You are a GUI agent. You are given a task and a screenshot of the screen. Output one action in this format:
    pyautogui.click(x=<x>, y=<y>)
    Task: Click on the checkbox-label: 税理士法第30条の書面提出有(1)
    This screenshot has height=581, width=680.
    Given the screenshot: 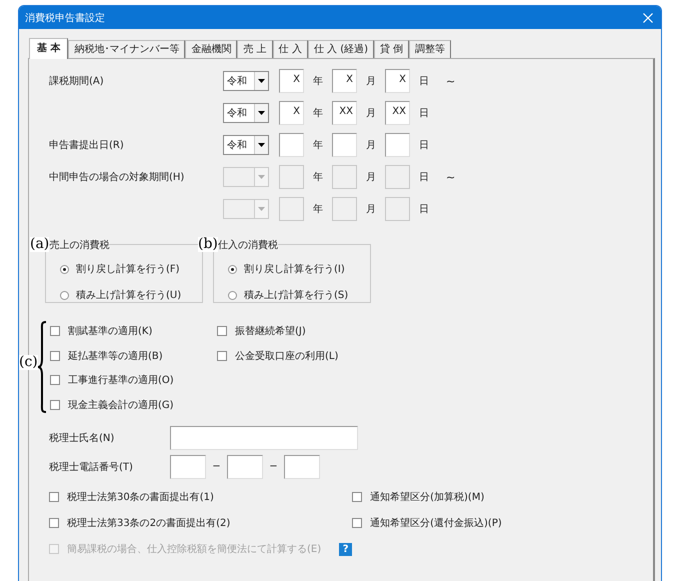 What is the action you would take?
    pyautogui.click(x=140, y=497)
    